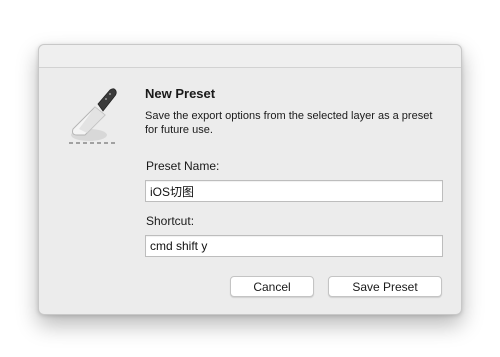  What do you see at coordinates (93, 116) in the screenshot?
I see `knife-slice-icon` at bounding box center [93, 116].